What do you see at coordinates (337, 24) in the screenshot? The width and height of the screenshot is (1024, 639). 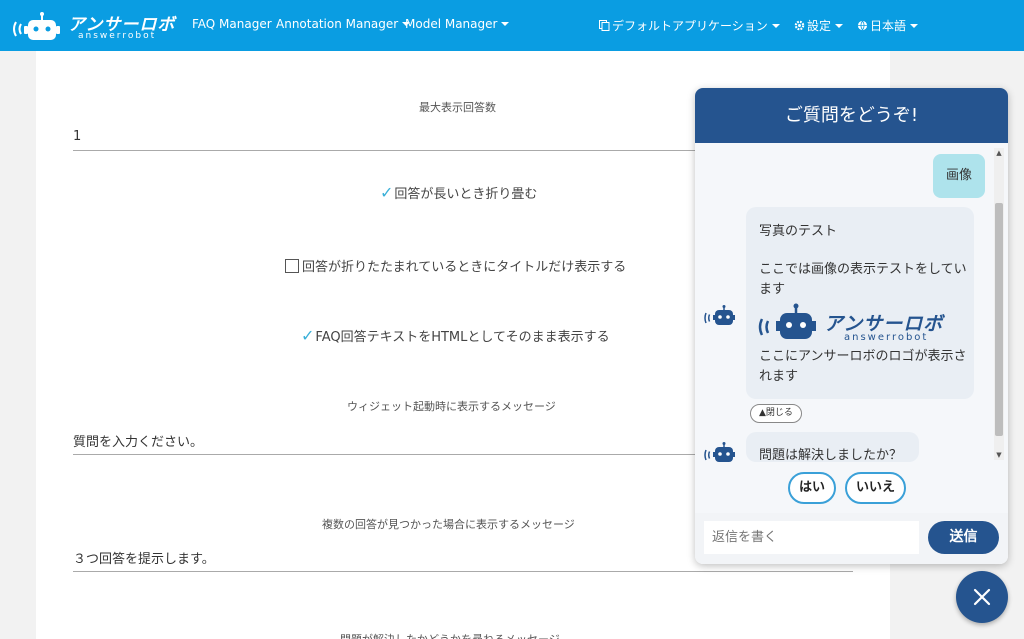 I see `nav-annotation-manager-label: Annotation Manager` at bounding box center [337, 24].